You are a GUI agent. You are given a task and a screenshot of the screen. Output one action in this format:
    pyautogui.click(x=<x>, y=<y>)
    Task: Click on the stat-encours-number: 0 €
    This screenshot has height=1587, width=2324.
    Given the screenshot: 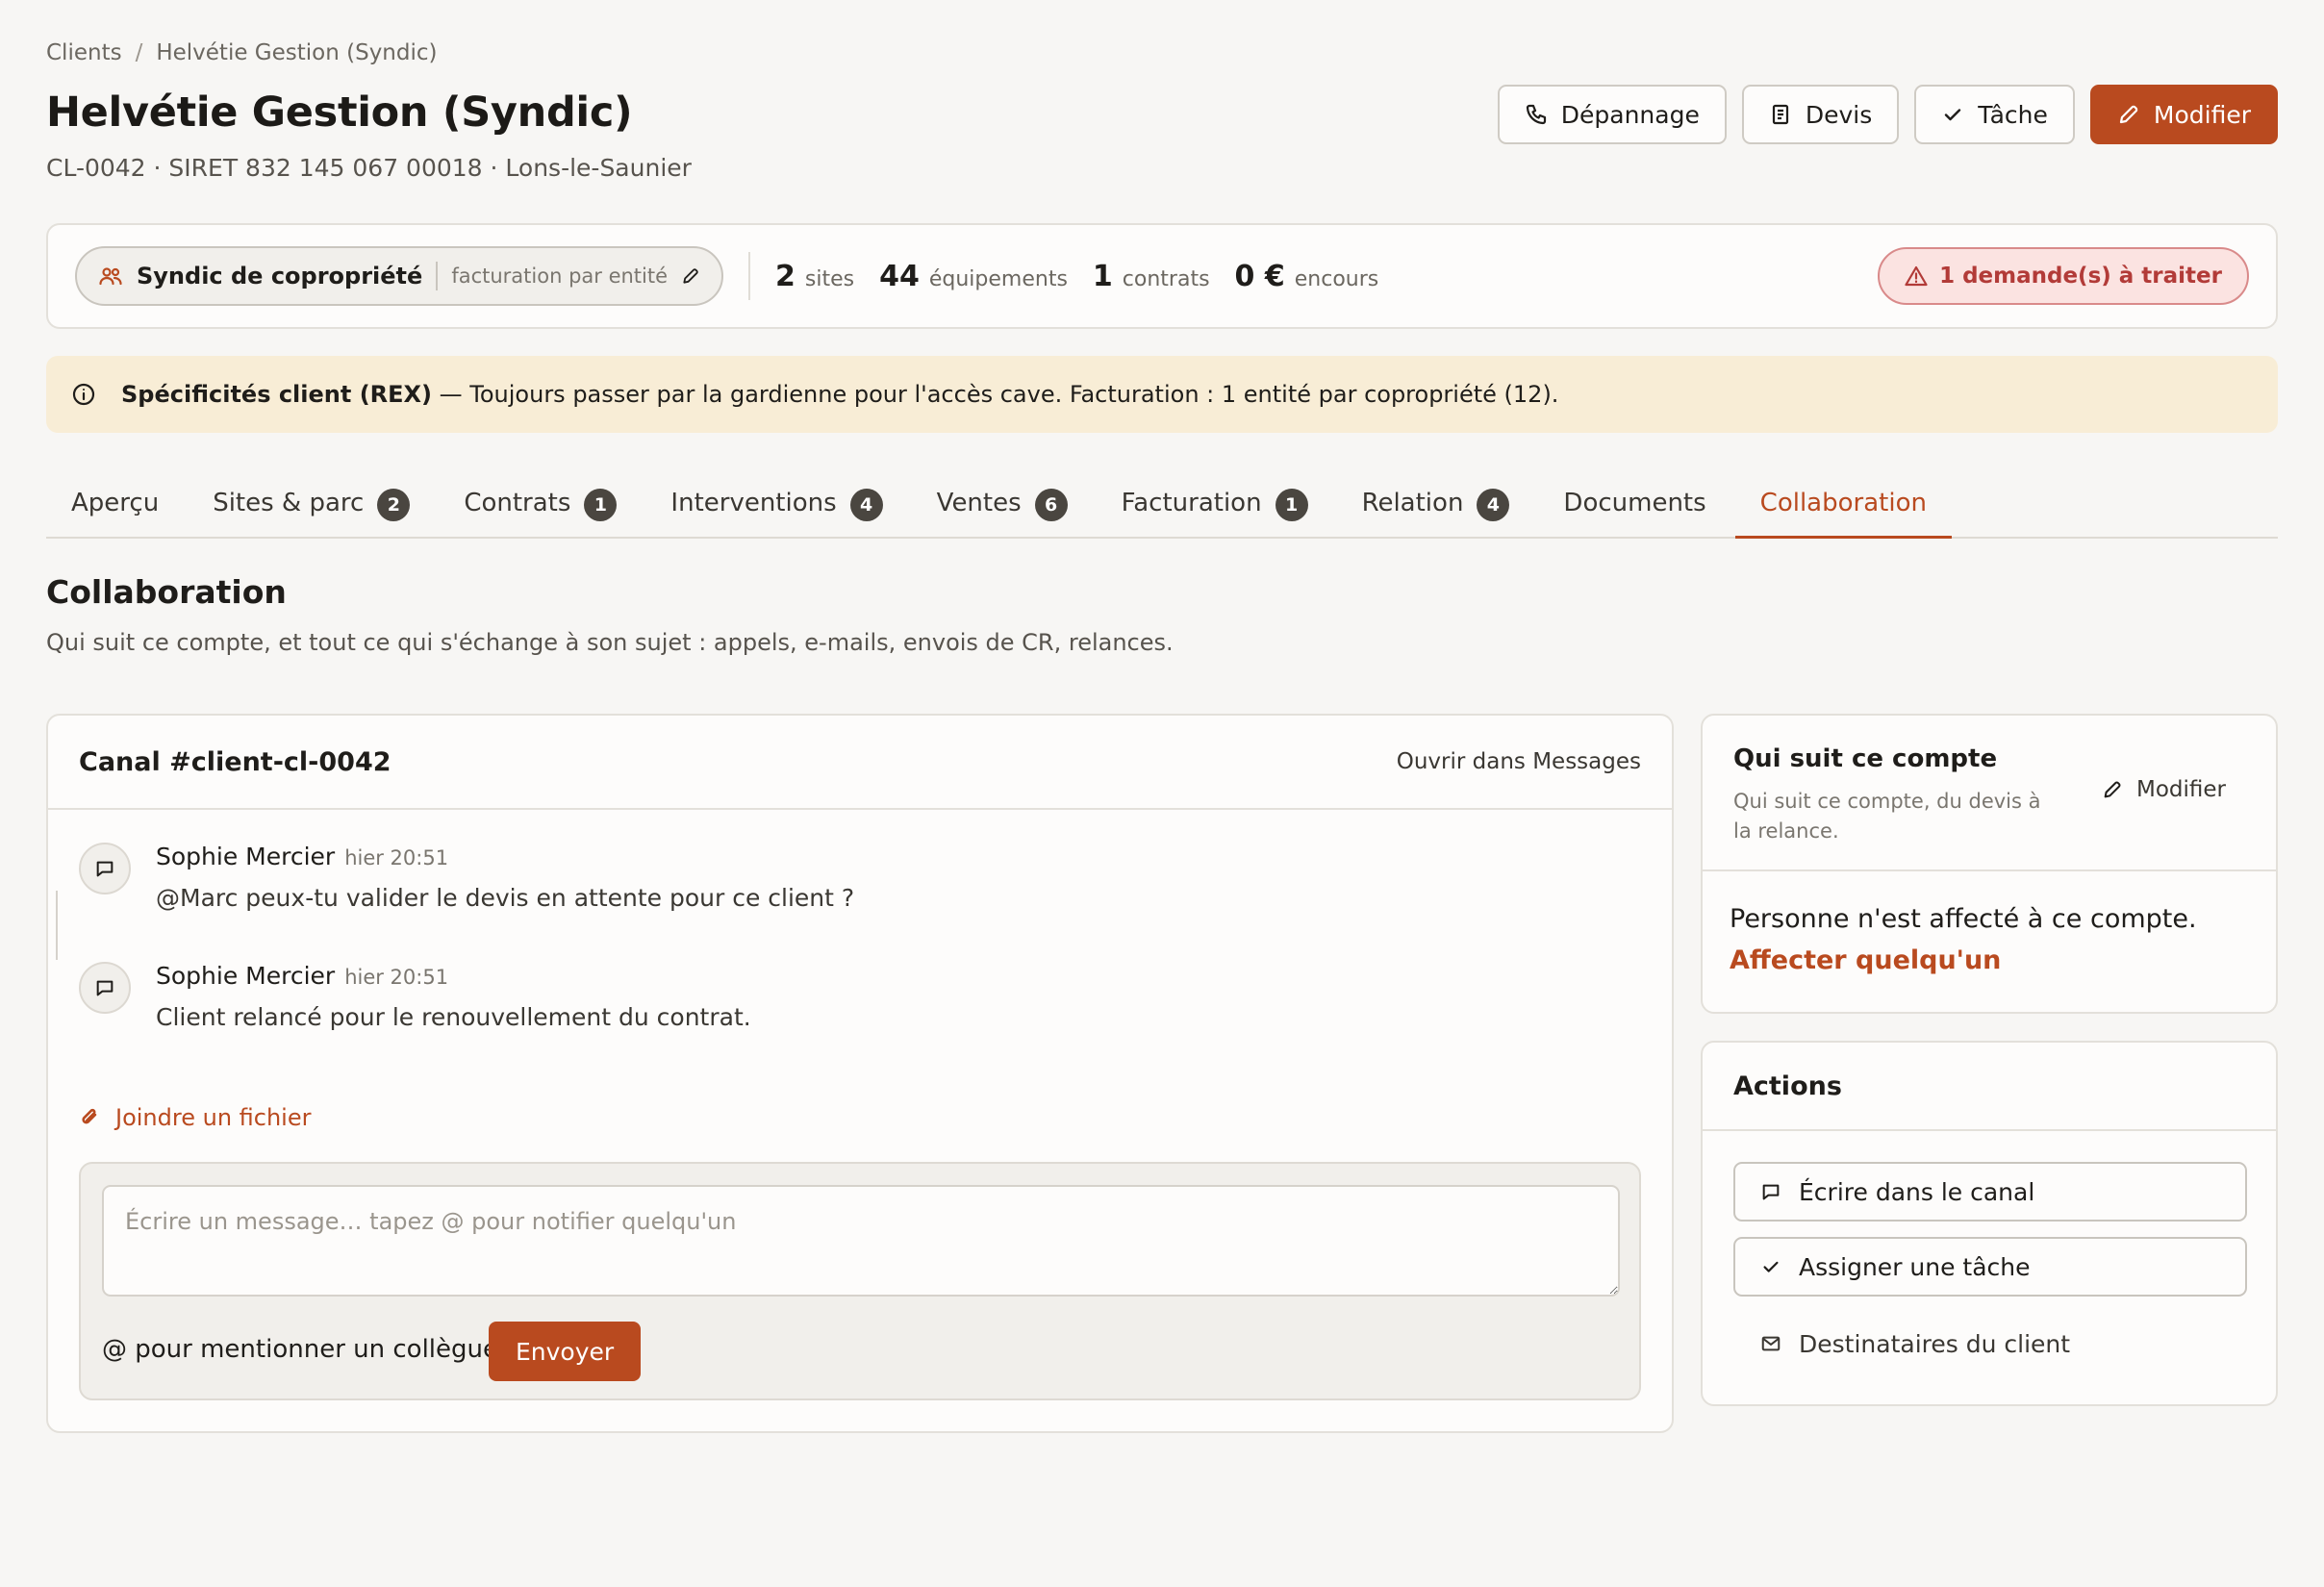 What is the action you would take?
    pyautogui.click(x=1259, y=276)
    